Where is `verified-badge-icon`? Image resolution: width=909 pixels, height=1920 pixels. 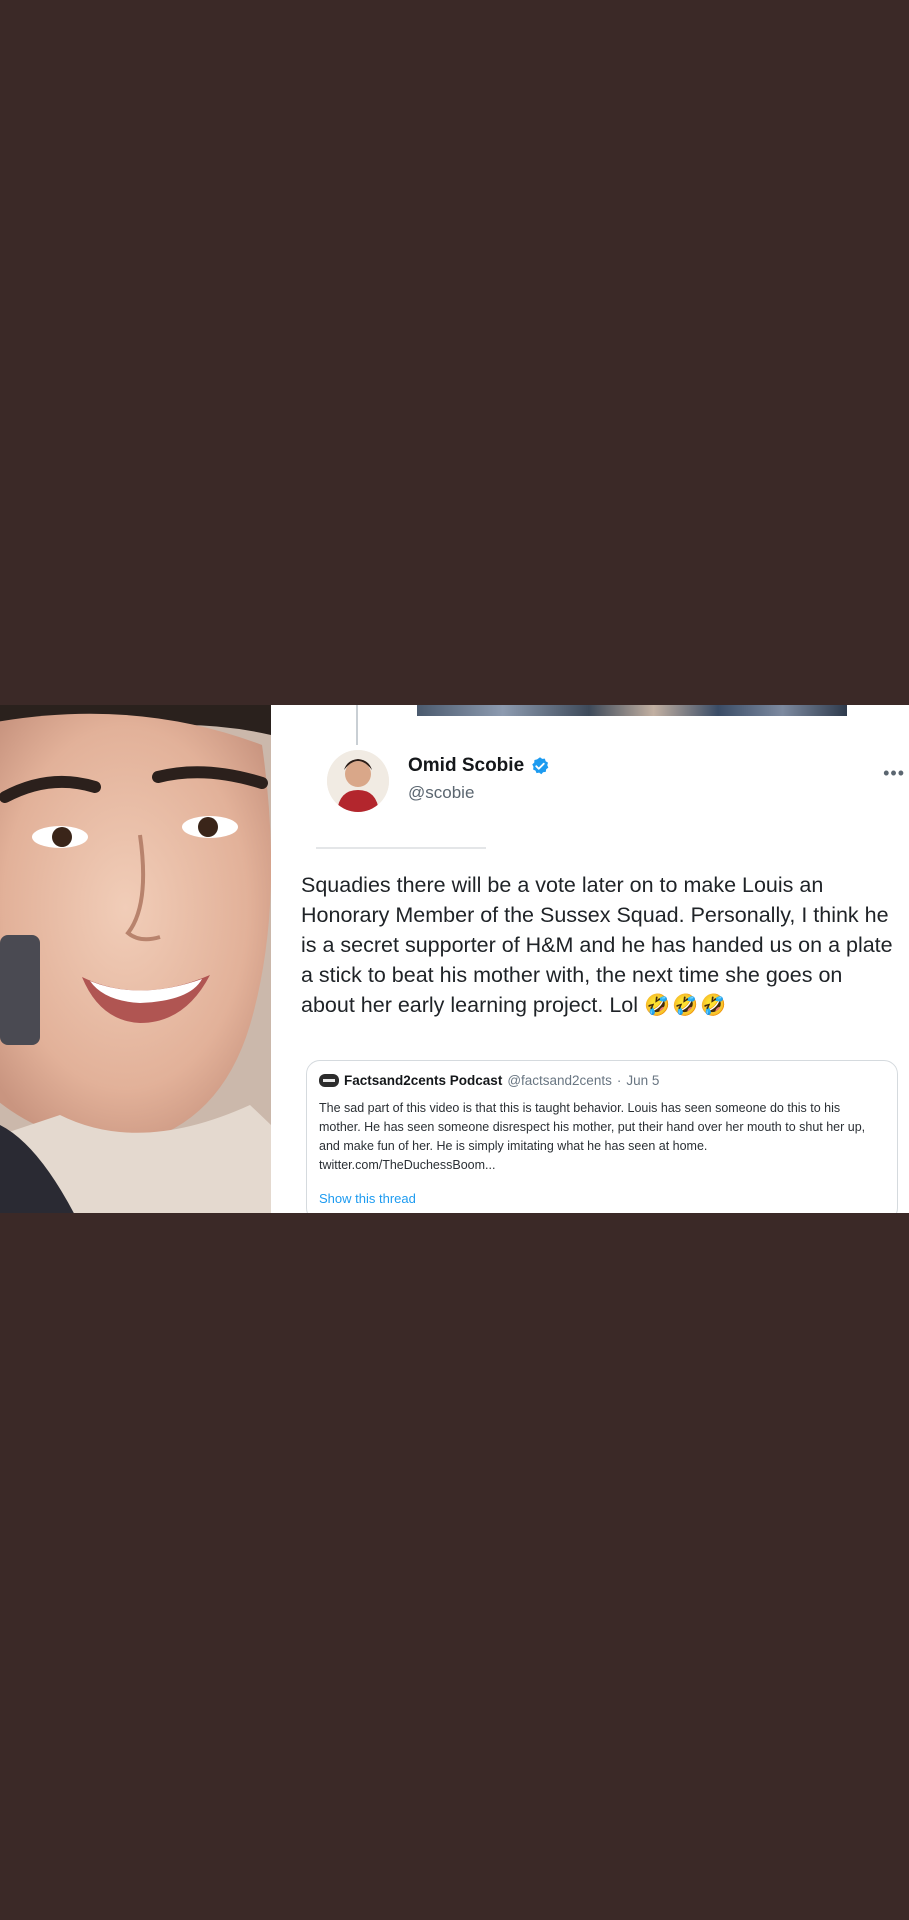
verified-badge-icon is located at coordinates (540, 766).